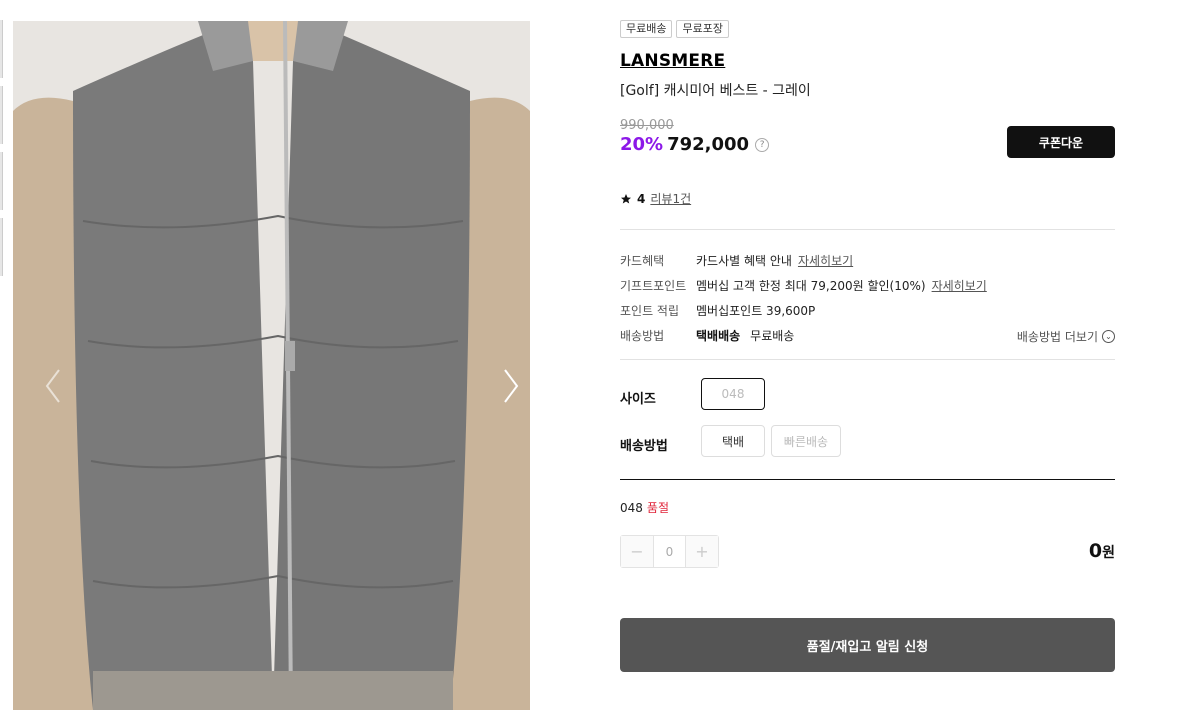  What do you see at coordinates (715, 91) in the screenshot?
I see `product-name: [Golf] 캐시미어 베스트 - 그레이` at bounding box center [715, 91].